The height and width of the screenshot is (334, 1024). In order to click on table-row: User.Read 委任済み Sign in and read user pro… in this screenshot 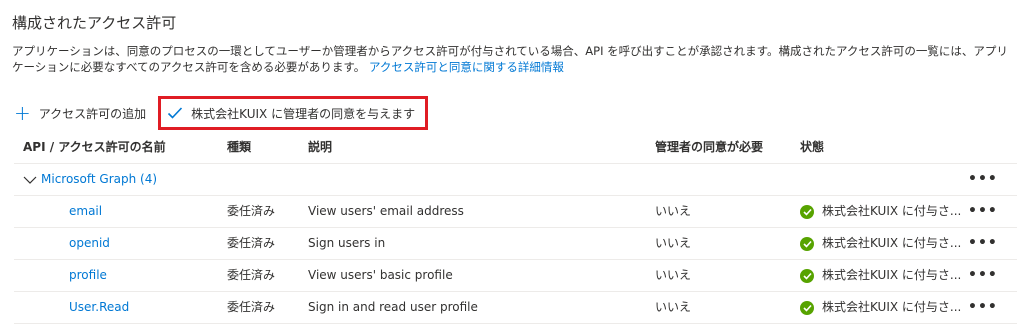, I will do `click(515, 308)`.